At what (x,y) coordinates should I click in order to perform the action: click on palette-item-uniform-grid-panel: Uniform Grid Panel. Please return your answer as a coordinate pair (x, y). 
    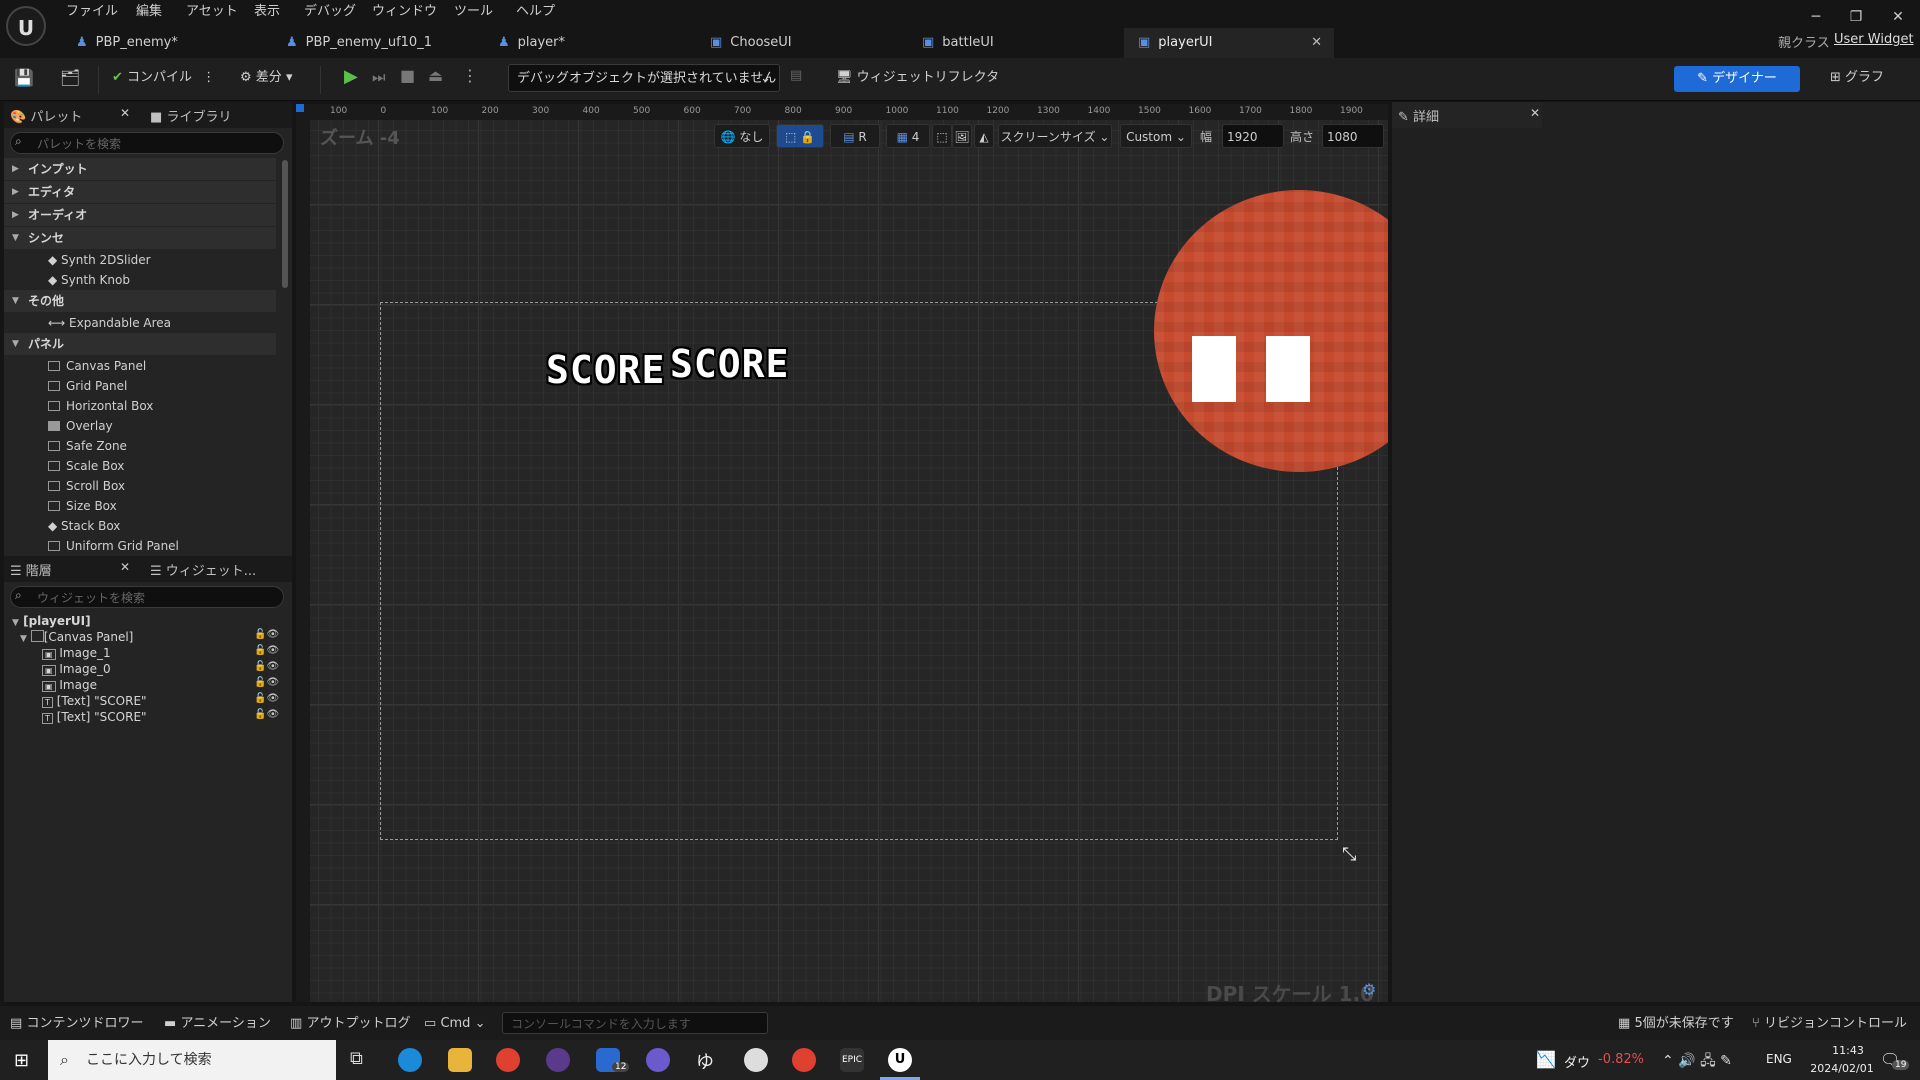
    Looking at the image, I should click on (113, 544).